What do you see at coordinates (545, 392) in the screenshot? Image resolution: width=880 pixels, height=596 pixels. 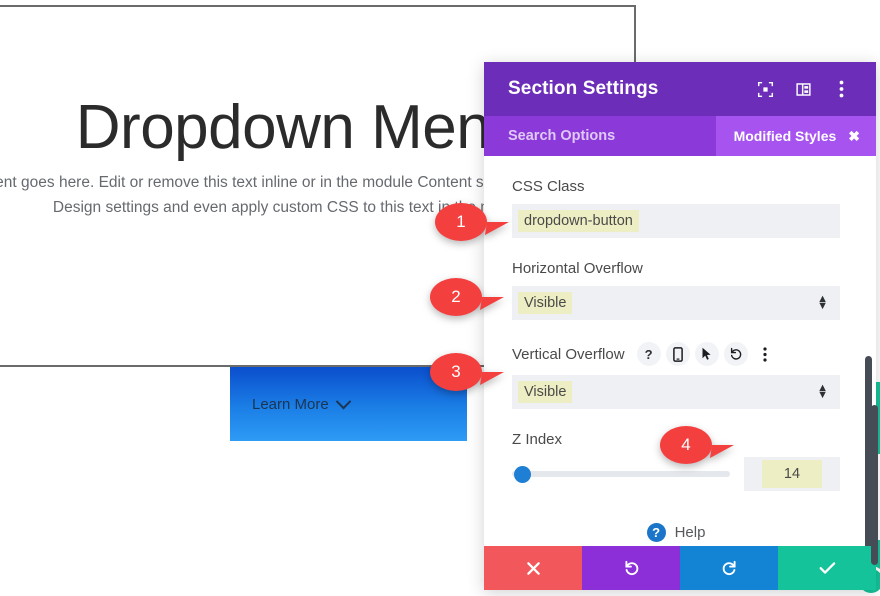 I see `vertical-overflow-value: Visible` at bounding box center [545, 392].